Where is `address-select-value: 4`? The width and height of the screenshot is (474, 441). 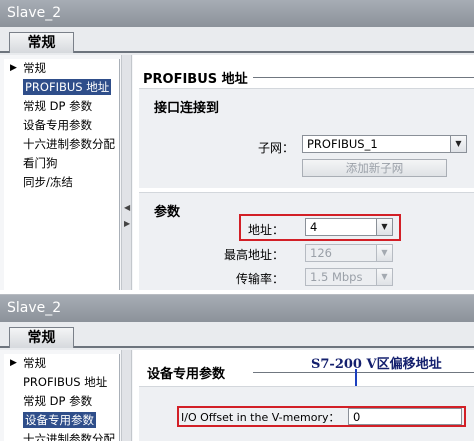 address-select-value: 4 is located at coordinates (314, 227).